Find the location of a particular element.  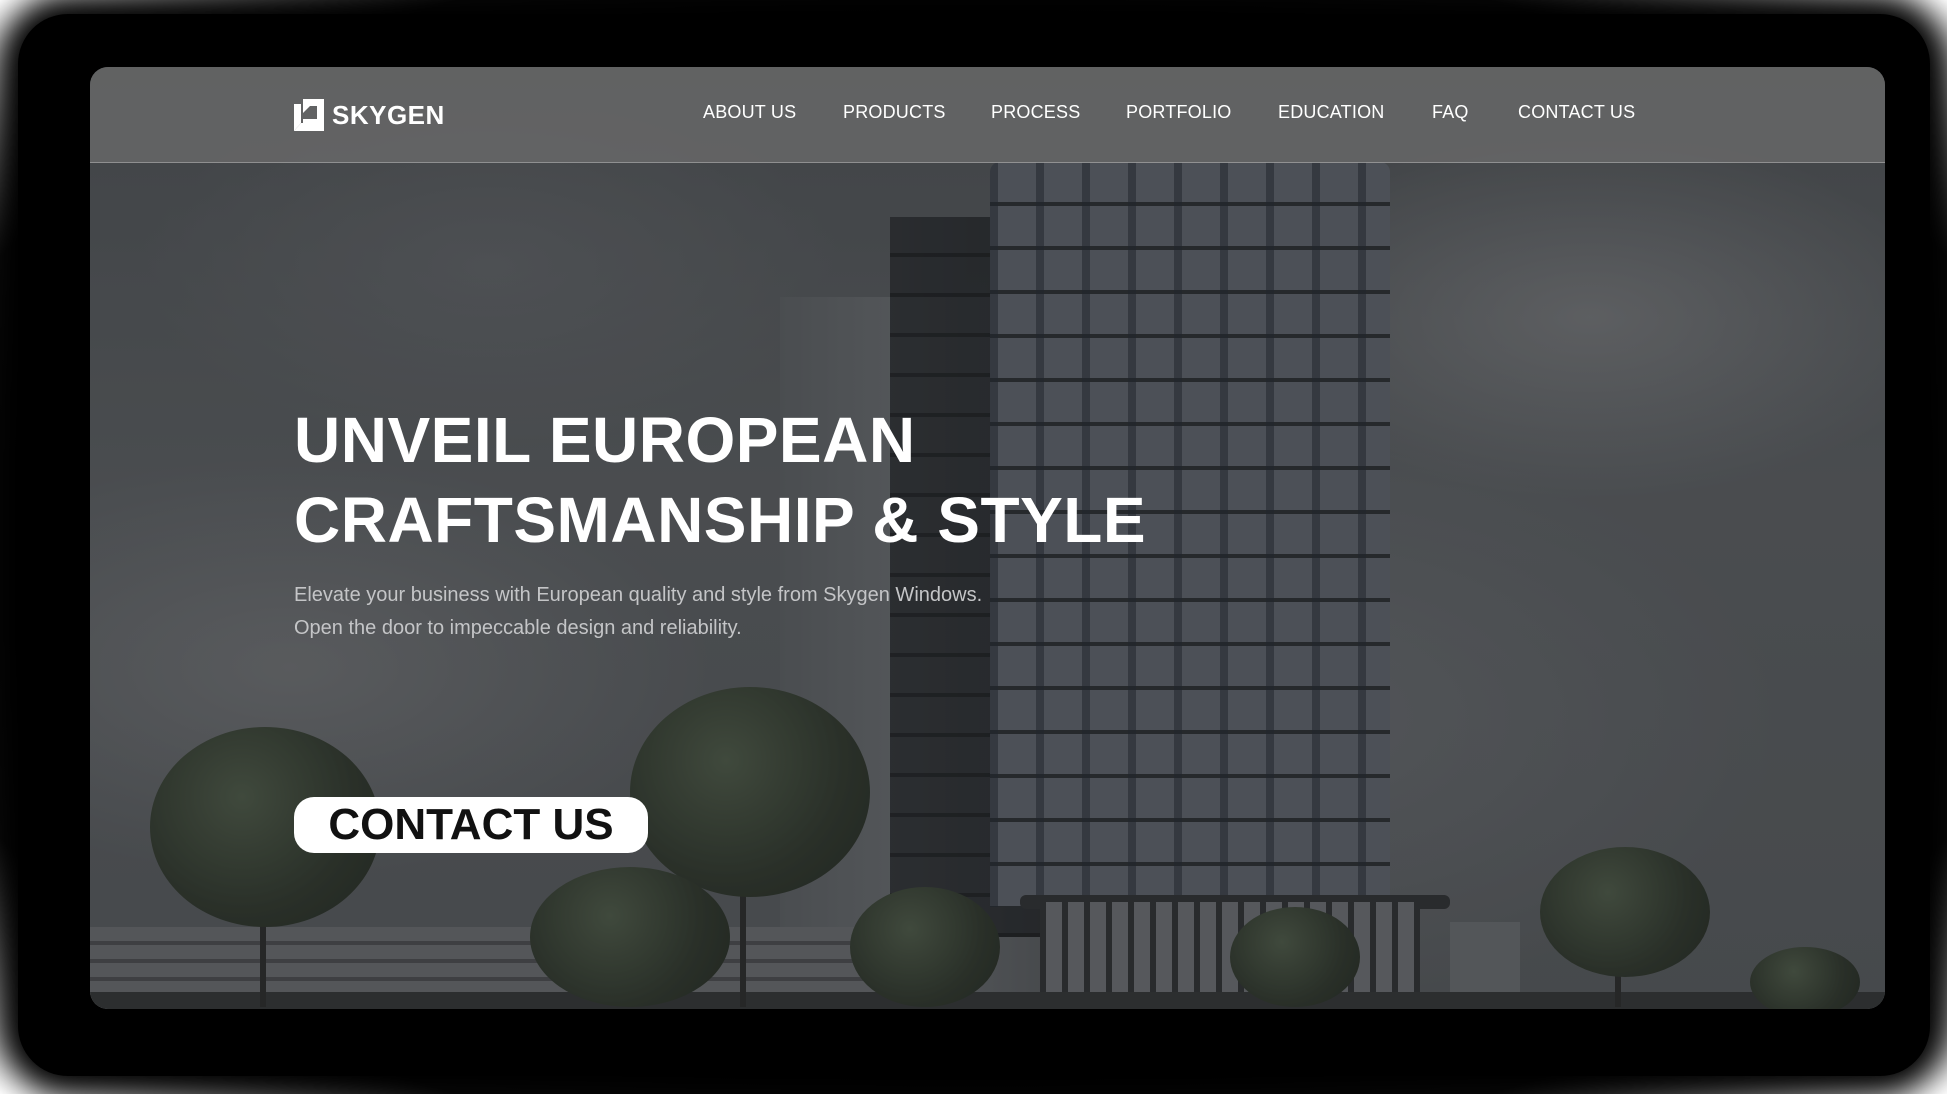

nav-contact-us: CONTACT US is located at coordinates (1576, 112).